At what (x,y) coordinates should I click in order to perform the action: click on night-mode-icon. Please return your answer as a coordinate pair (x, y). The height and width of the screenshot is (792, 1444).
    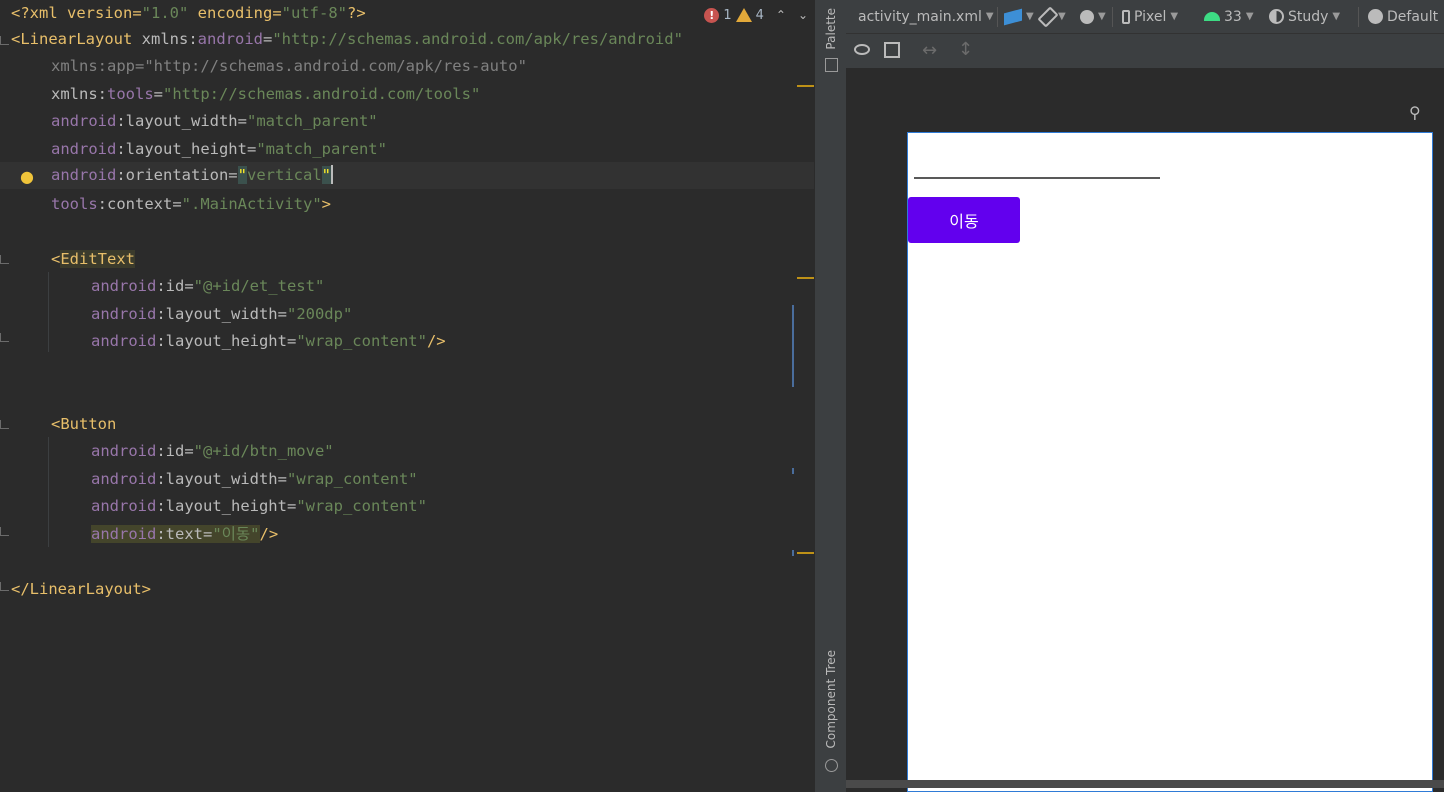
    Looking at the image, I should click on (1087, 16).